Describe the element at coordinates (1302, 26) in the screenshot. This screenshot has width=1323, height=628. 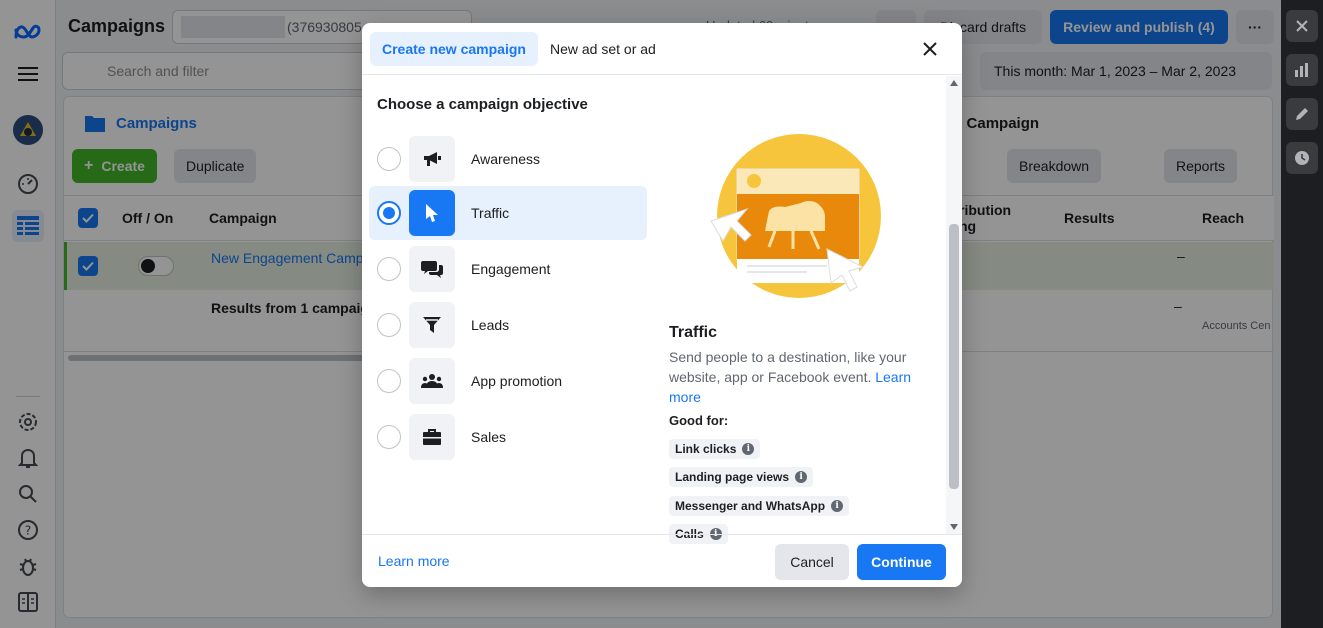
I see `close-panel-icon` at that location.